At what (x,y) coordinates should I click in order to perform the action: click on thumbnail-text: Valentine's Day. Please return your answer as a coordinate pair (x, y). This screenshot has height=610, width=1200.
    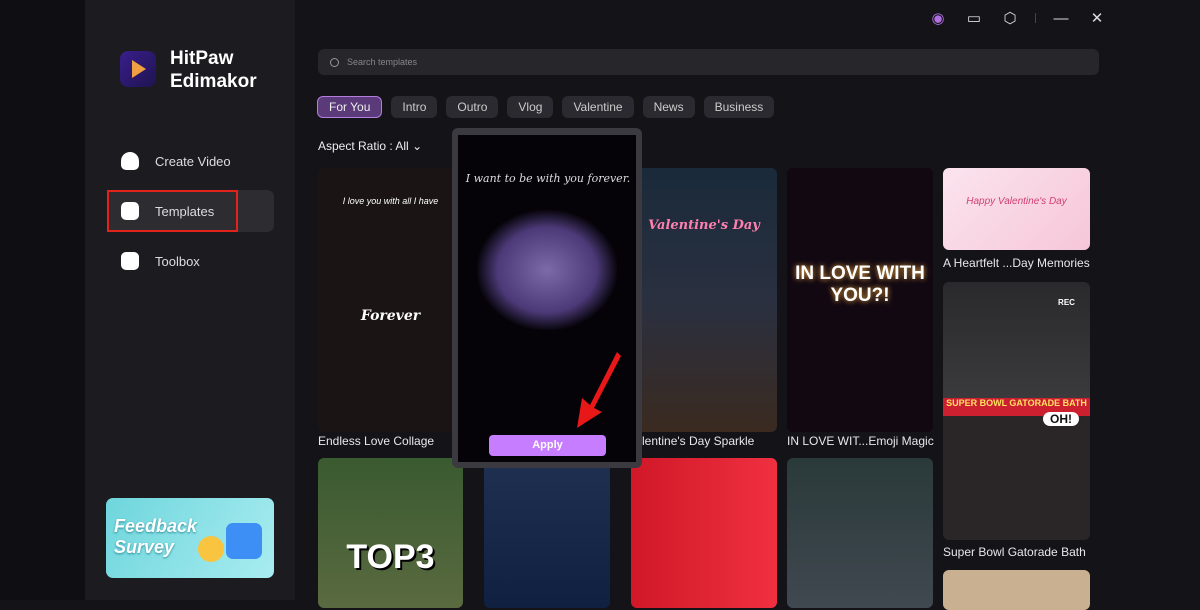
    Looking at the image, I should click on (704, 225).